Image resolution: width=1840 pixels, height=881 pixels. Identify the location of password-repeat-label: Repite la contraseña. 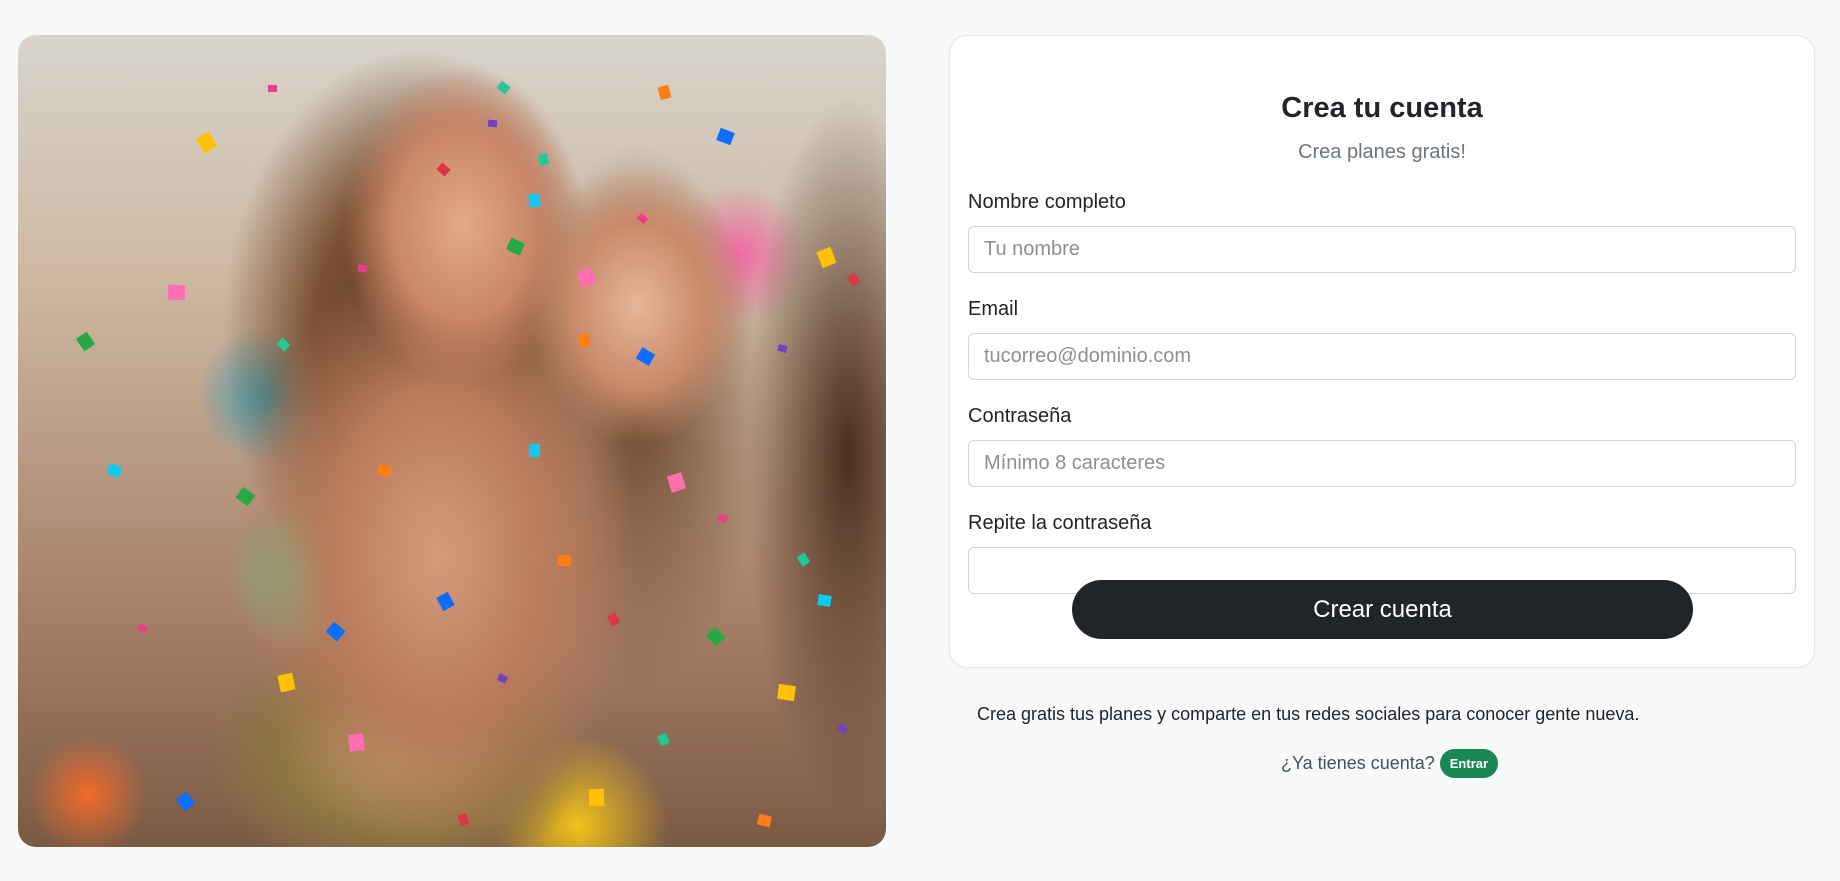
(1060, 523).